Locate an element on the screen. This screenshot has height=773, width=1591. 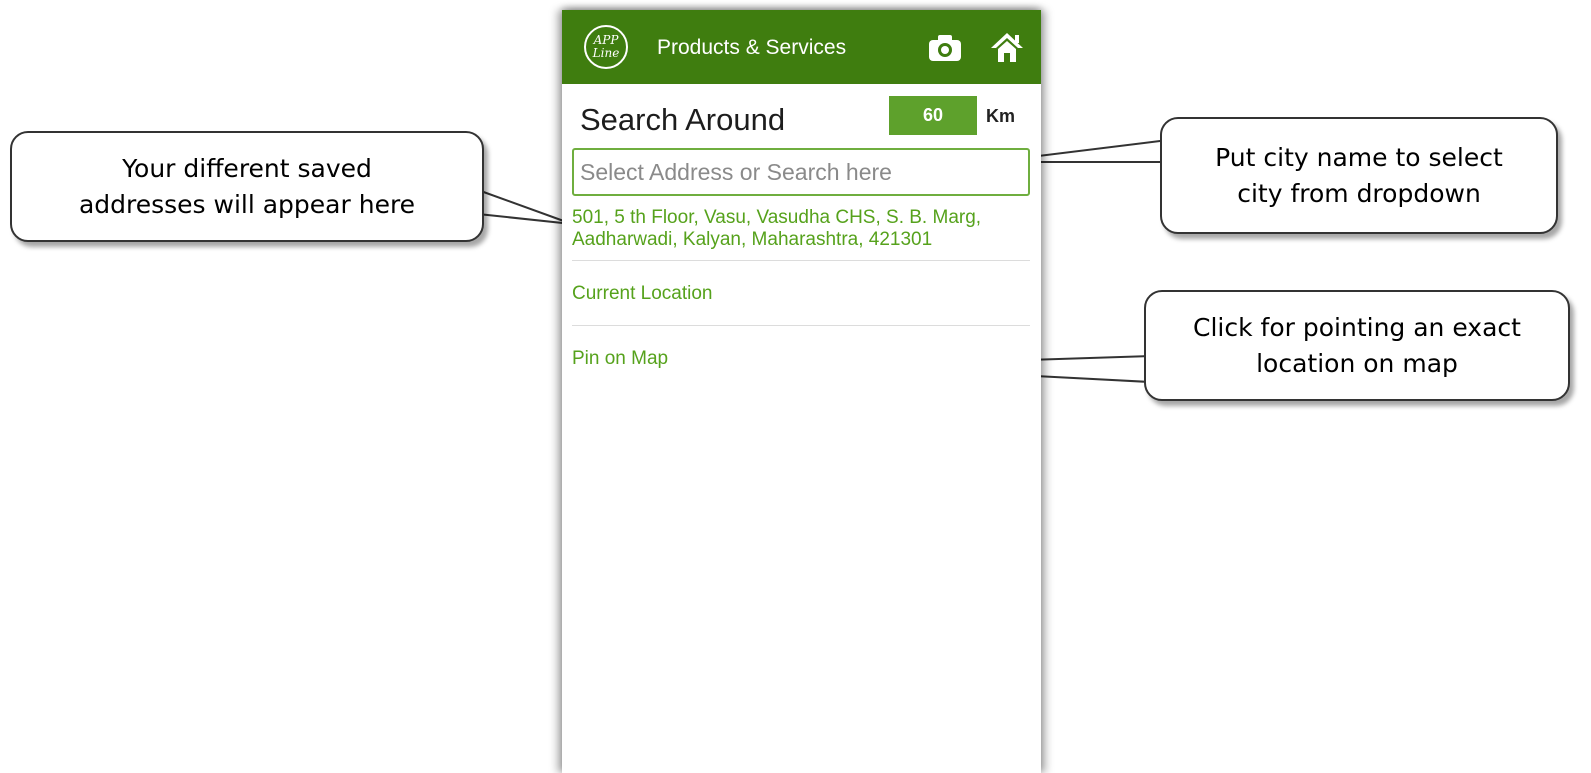
app-logo: APP Line is located at coordinates (606, 47).